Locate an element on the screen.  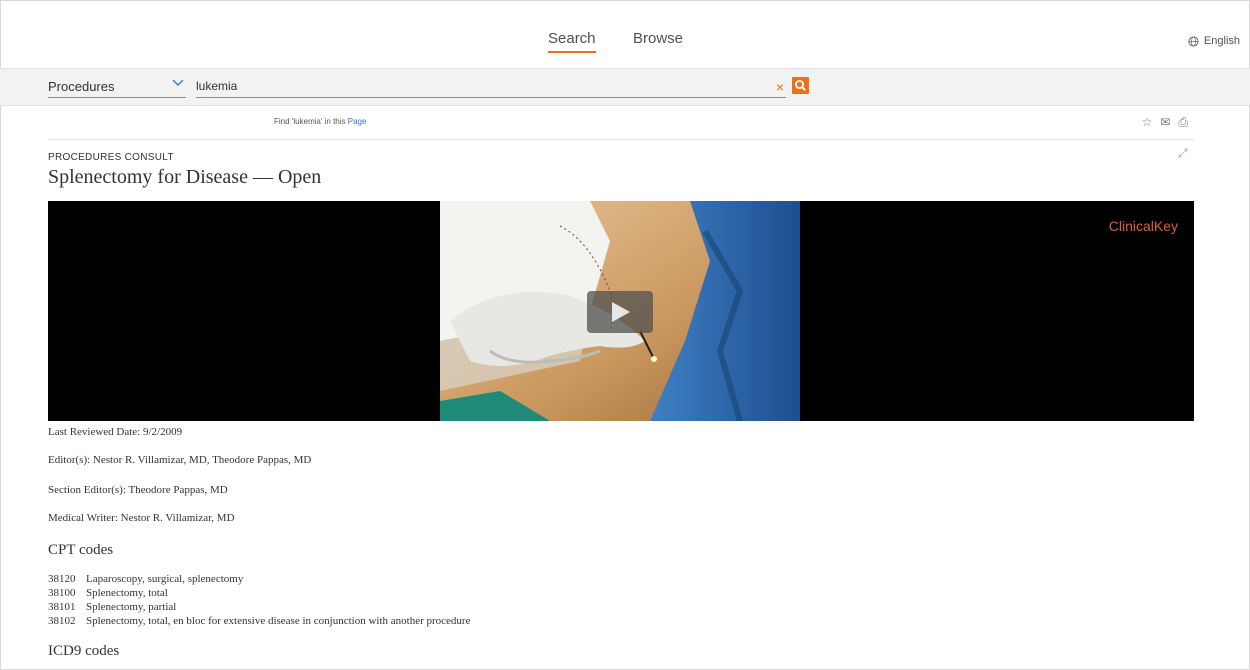
search-input is located at coordinates (476, 86).